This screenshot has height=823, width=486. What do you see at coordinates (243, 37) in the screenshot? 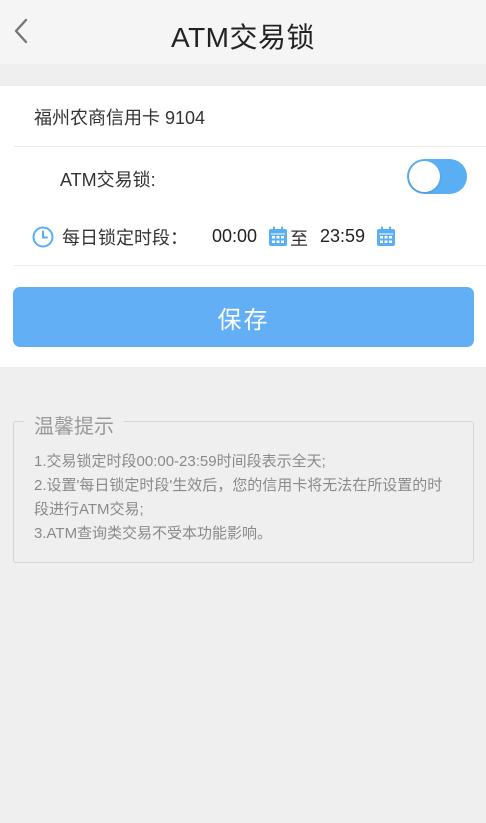
I see `page-title: ATM交易锁` at bounding box center [243, 37].